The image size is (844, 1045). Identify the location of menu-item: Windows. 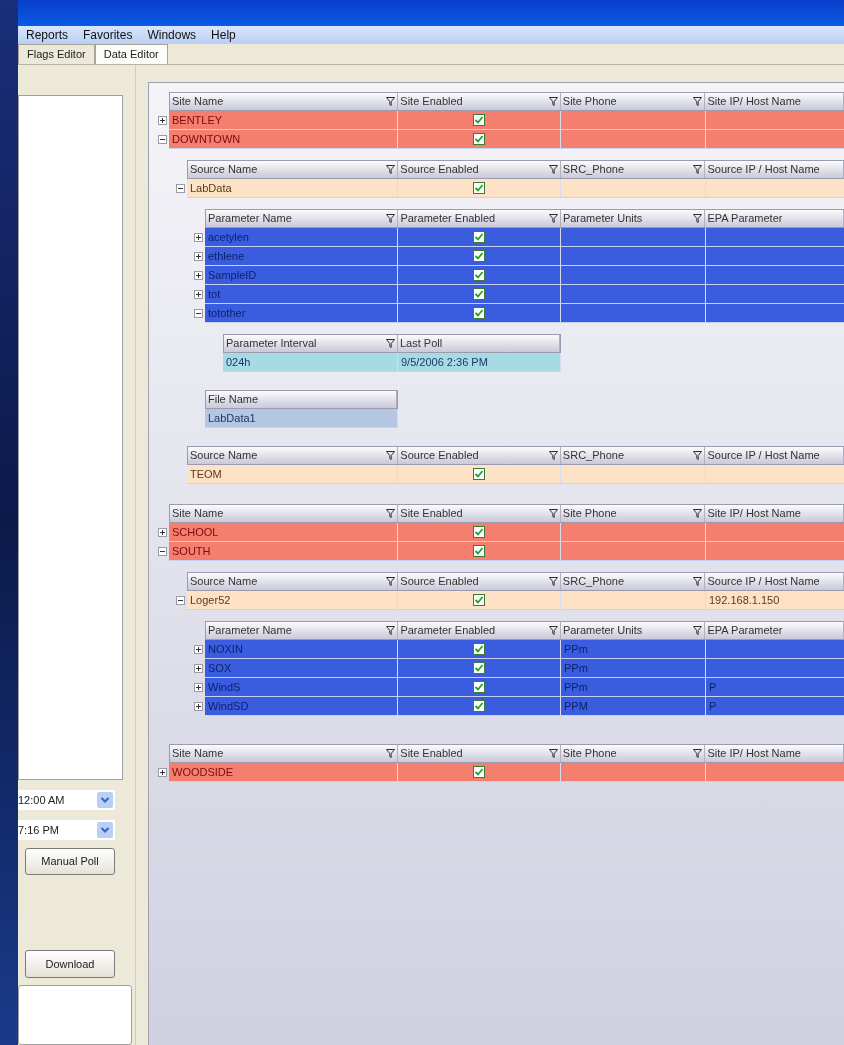
(172, 35).